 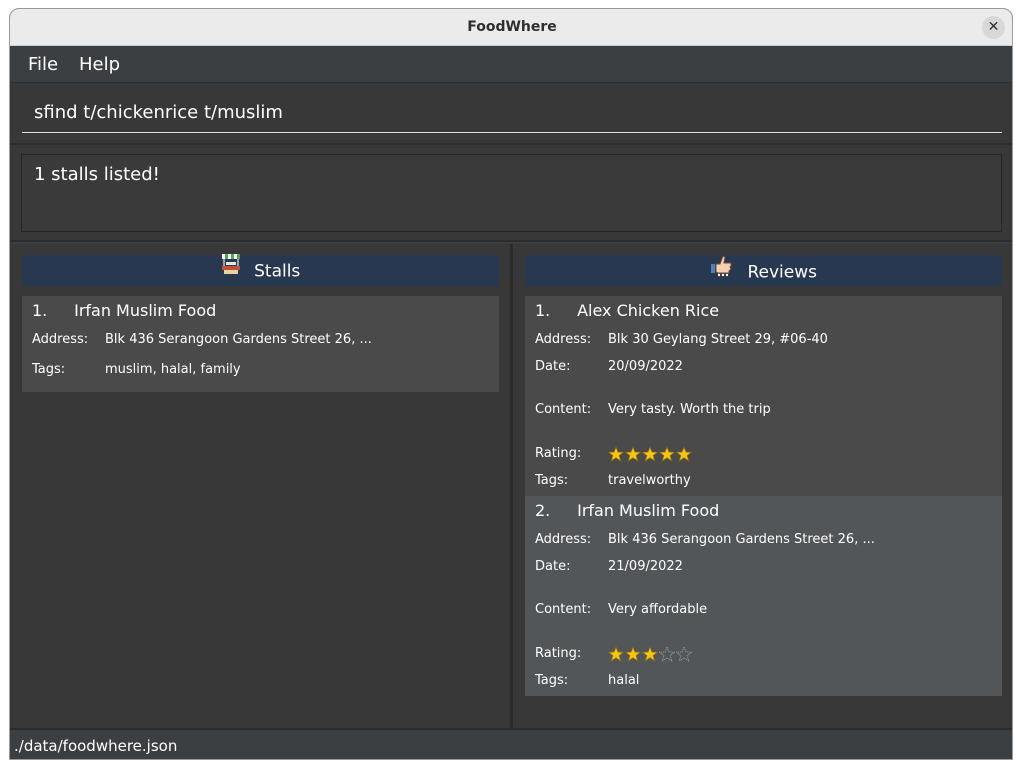 I want to click on menu-help: Help, so click(x=99, y=64).